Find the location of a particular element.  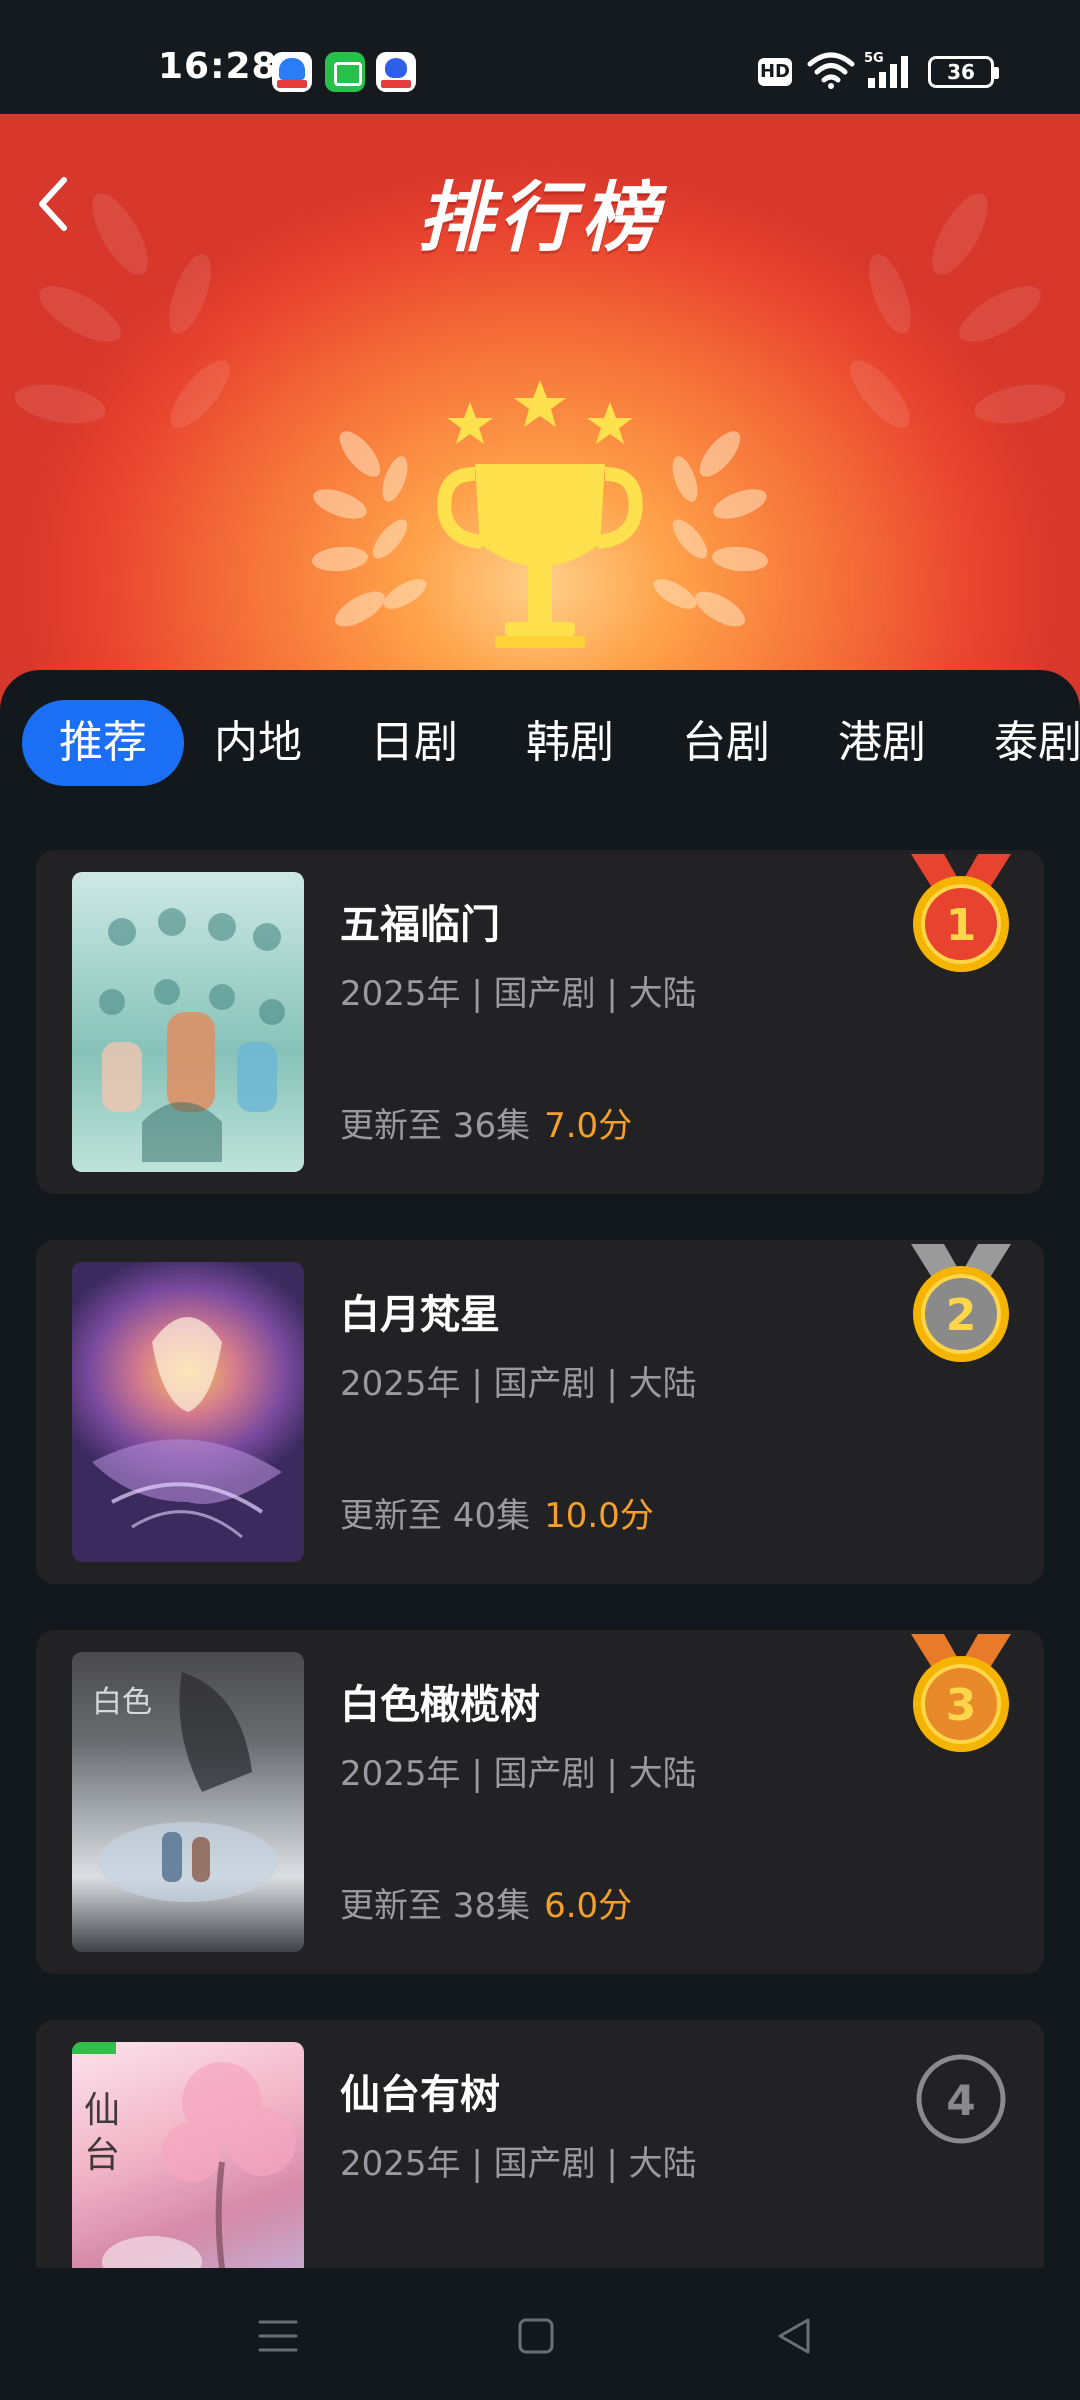

drama-score: 10.0分 is located at coordinates (599, 1516).